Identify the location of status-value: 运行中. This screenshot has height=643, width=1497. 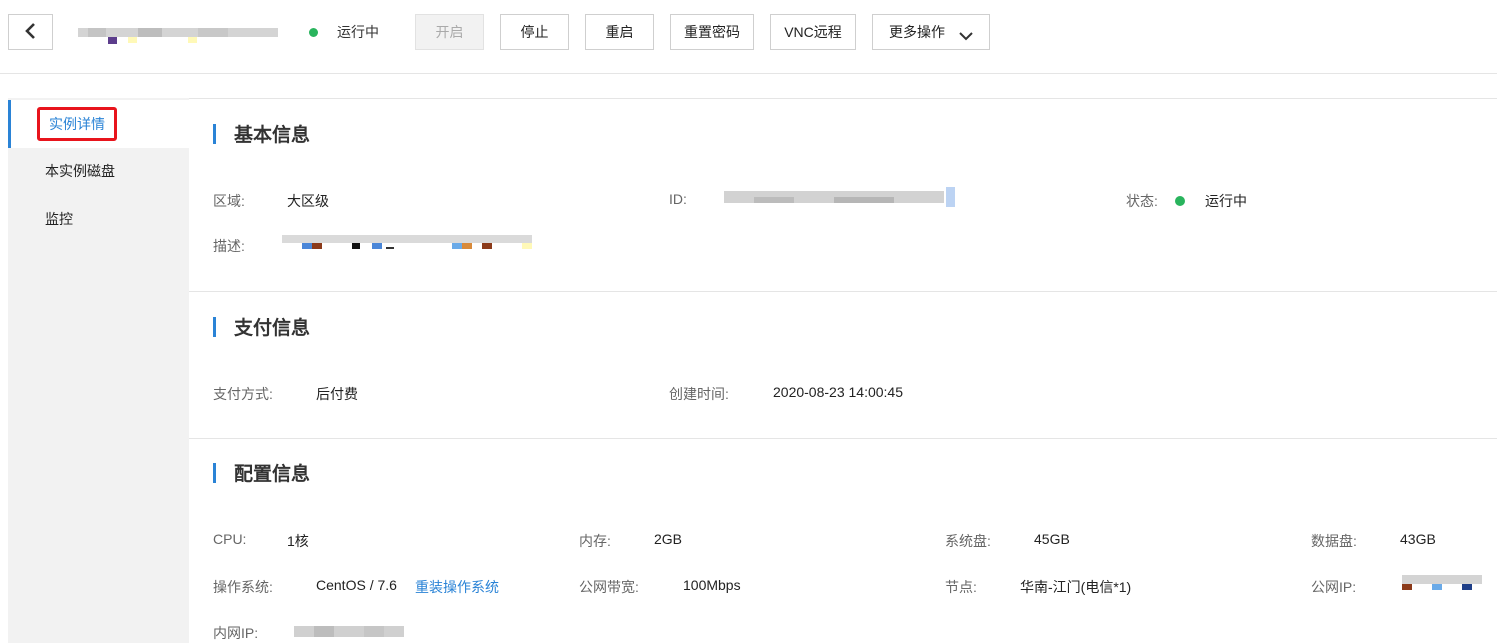
(1211, 201).